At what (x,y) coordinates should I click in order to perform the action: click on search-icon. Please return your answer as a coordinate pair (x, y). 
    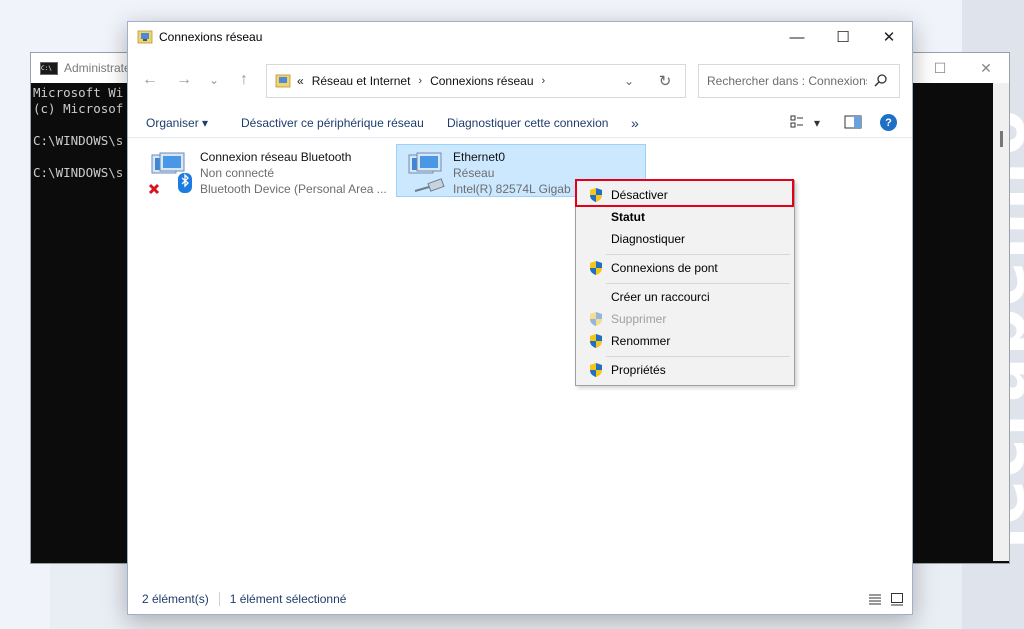
    Looking at the image, I should click on (881, 81).